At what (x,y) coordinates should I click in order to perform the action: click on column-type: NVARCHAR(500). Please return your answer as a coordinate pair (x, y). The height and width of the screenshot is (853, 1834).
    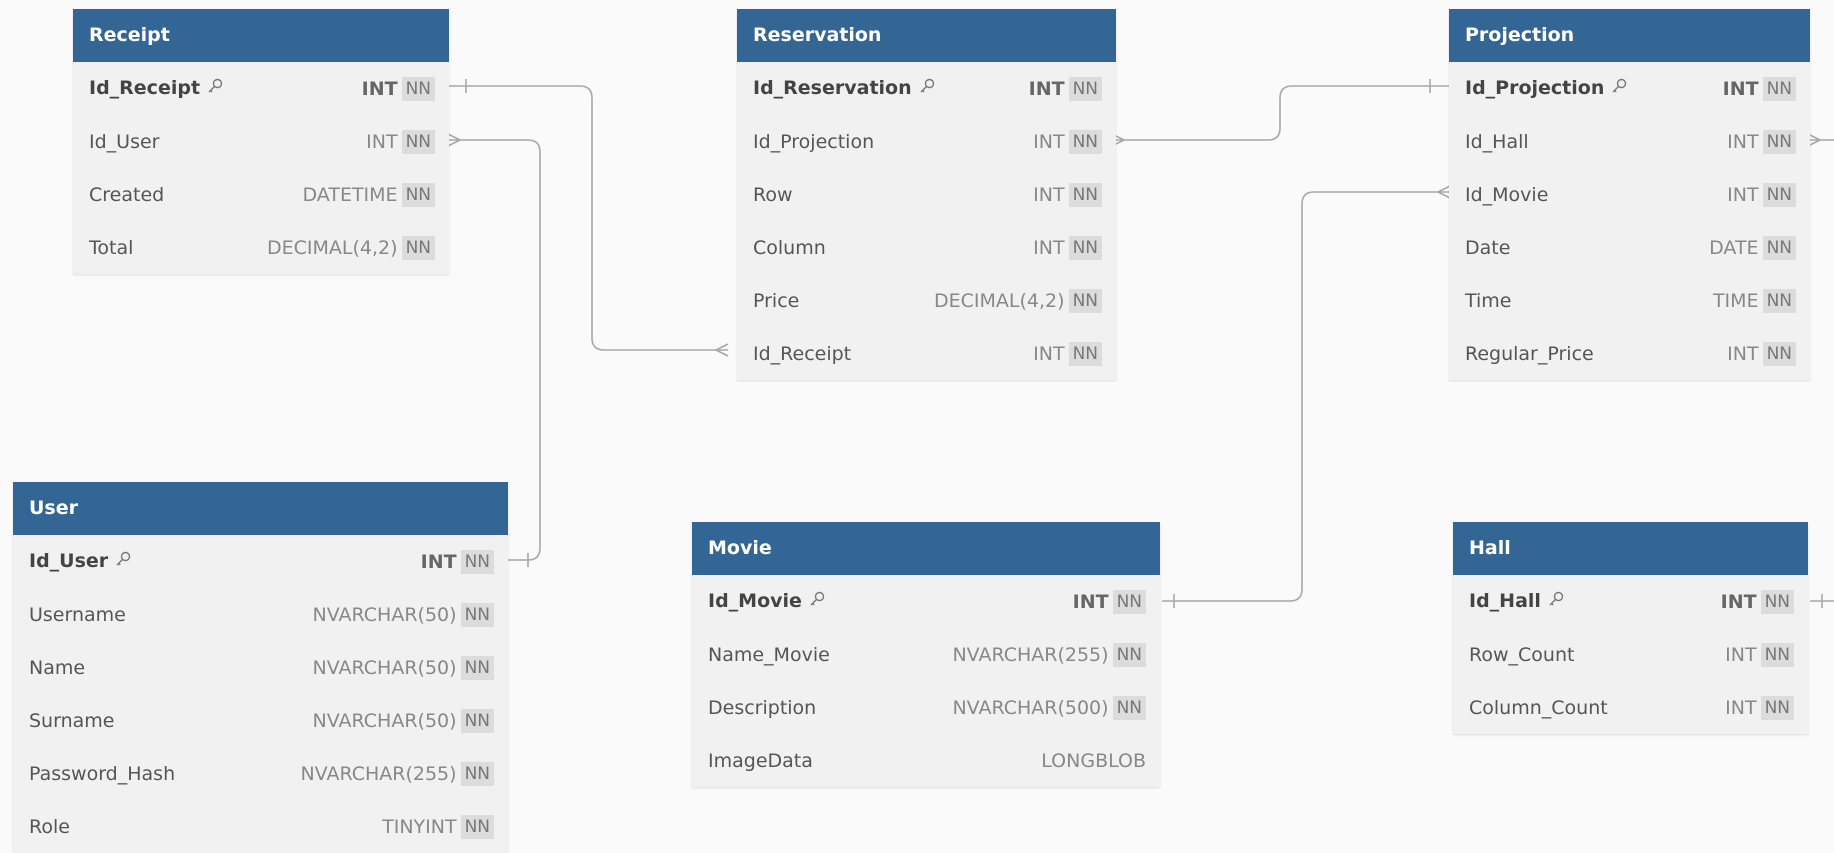
    Looking at the image, I should click on (1030, 707).